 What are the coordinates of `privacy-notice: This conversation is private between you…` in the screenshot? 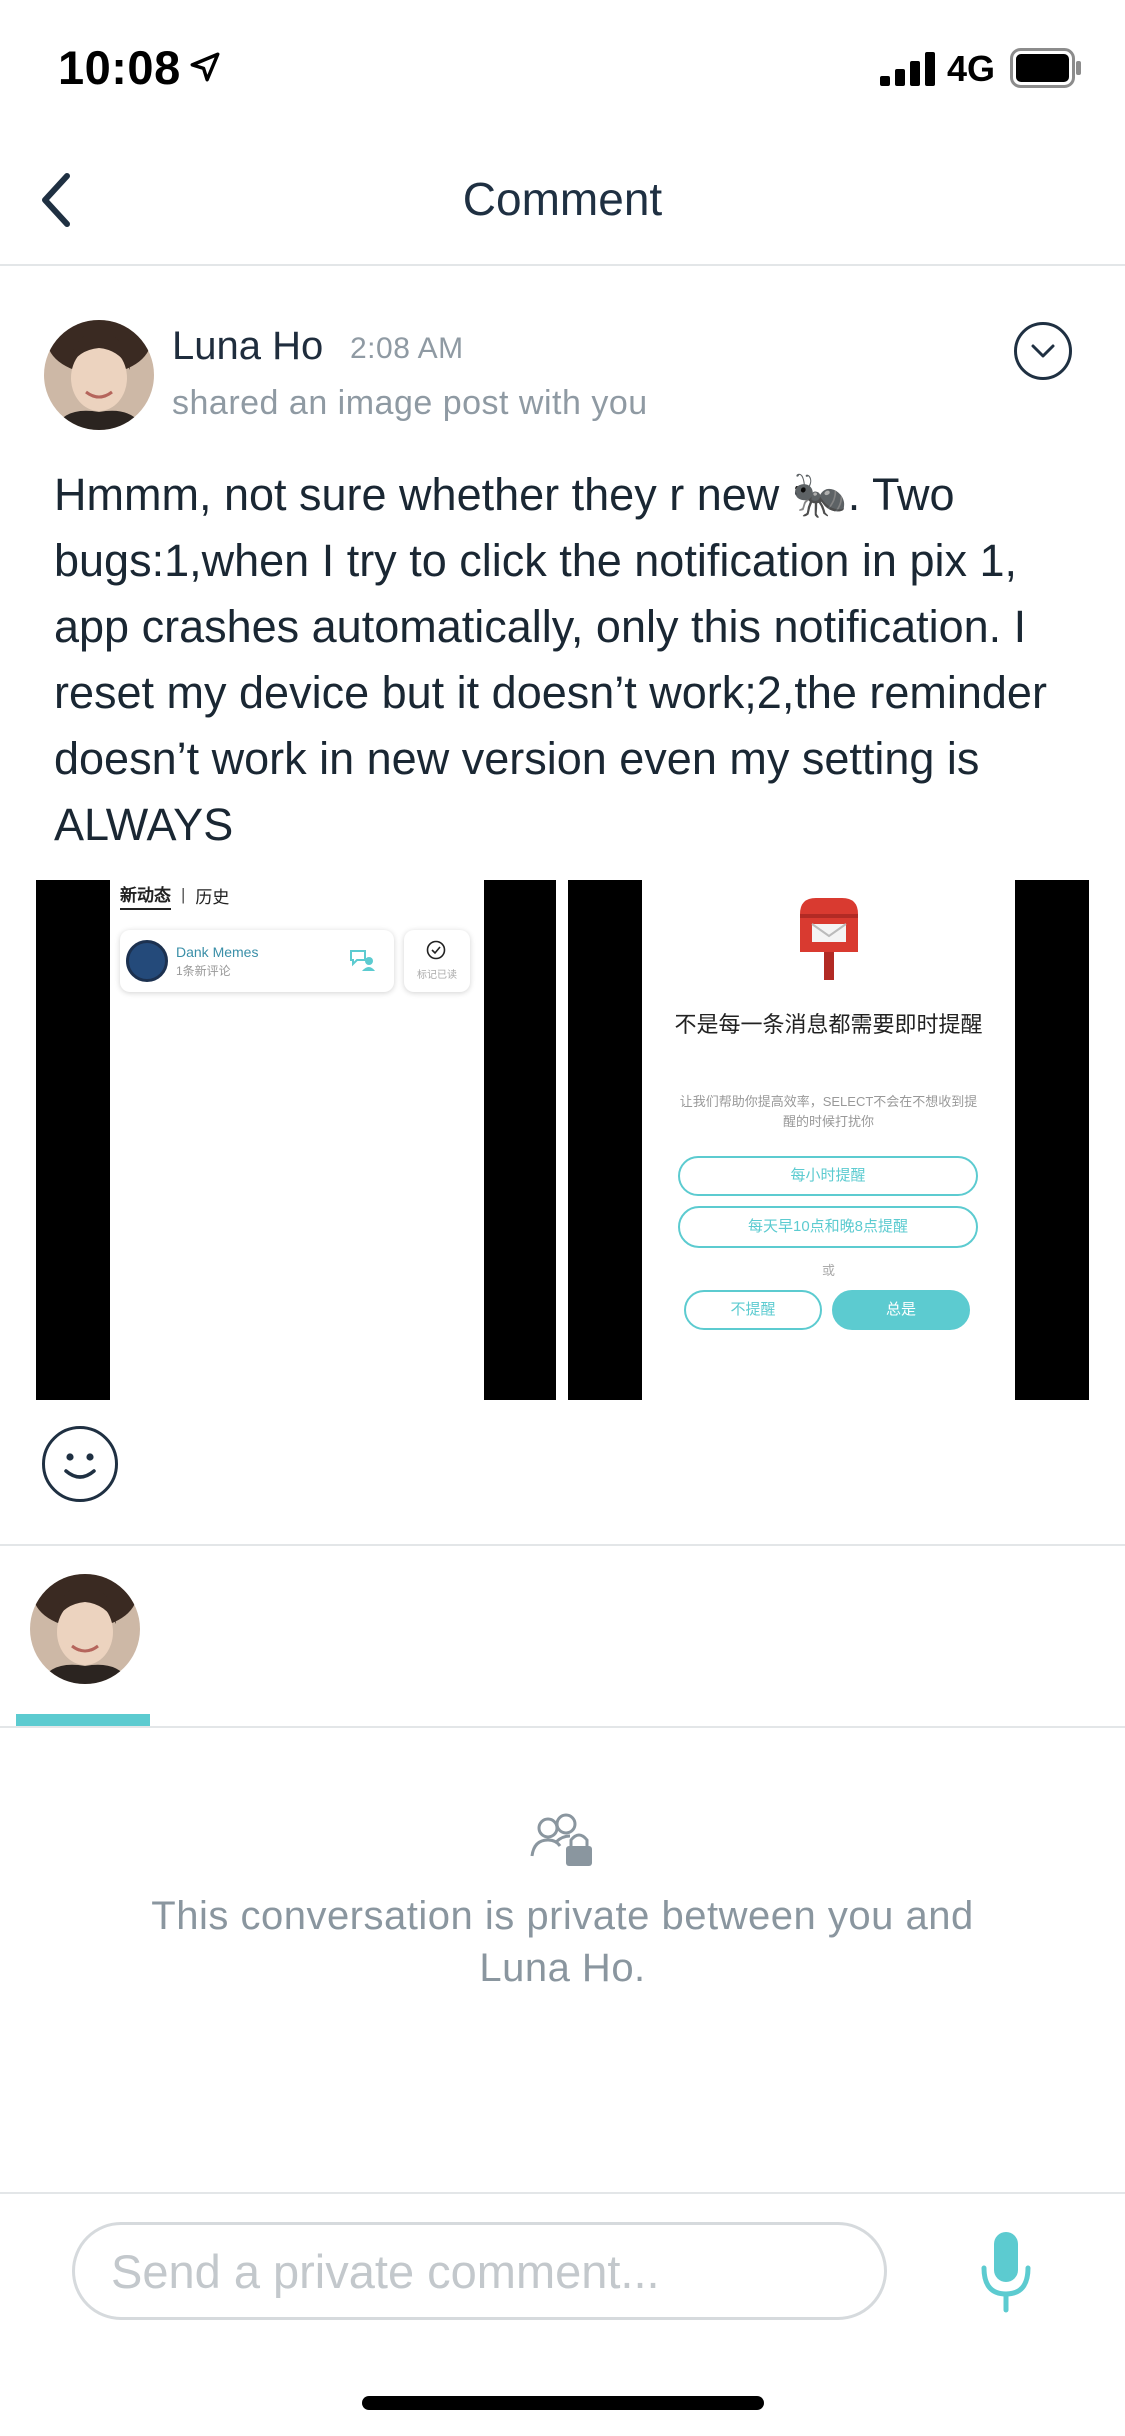 It's located at (562, 1942).